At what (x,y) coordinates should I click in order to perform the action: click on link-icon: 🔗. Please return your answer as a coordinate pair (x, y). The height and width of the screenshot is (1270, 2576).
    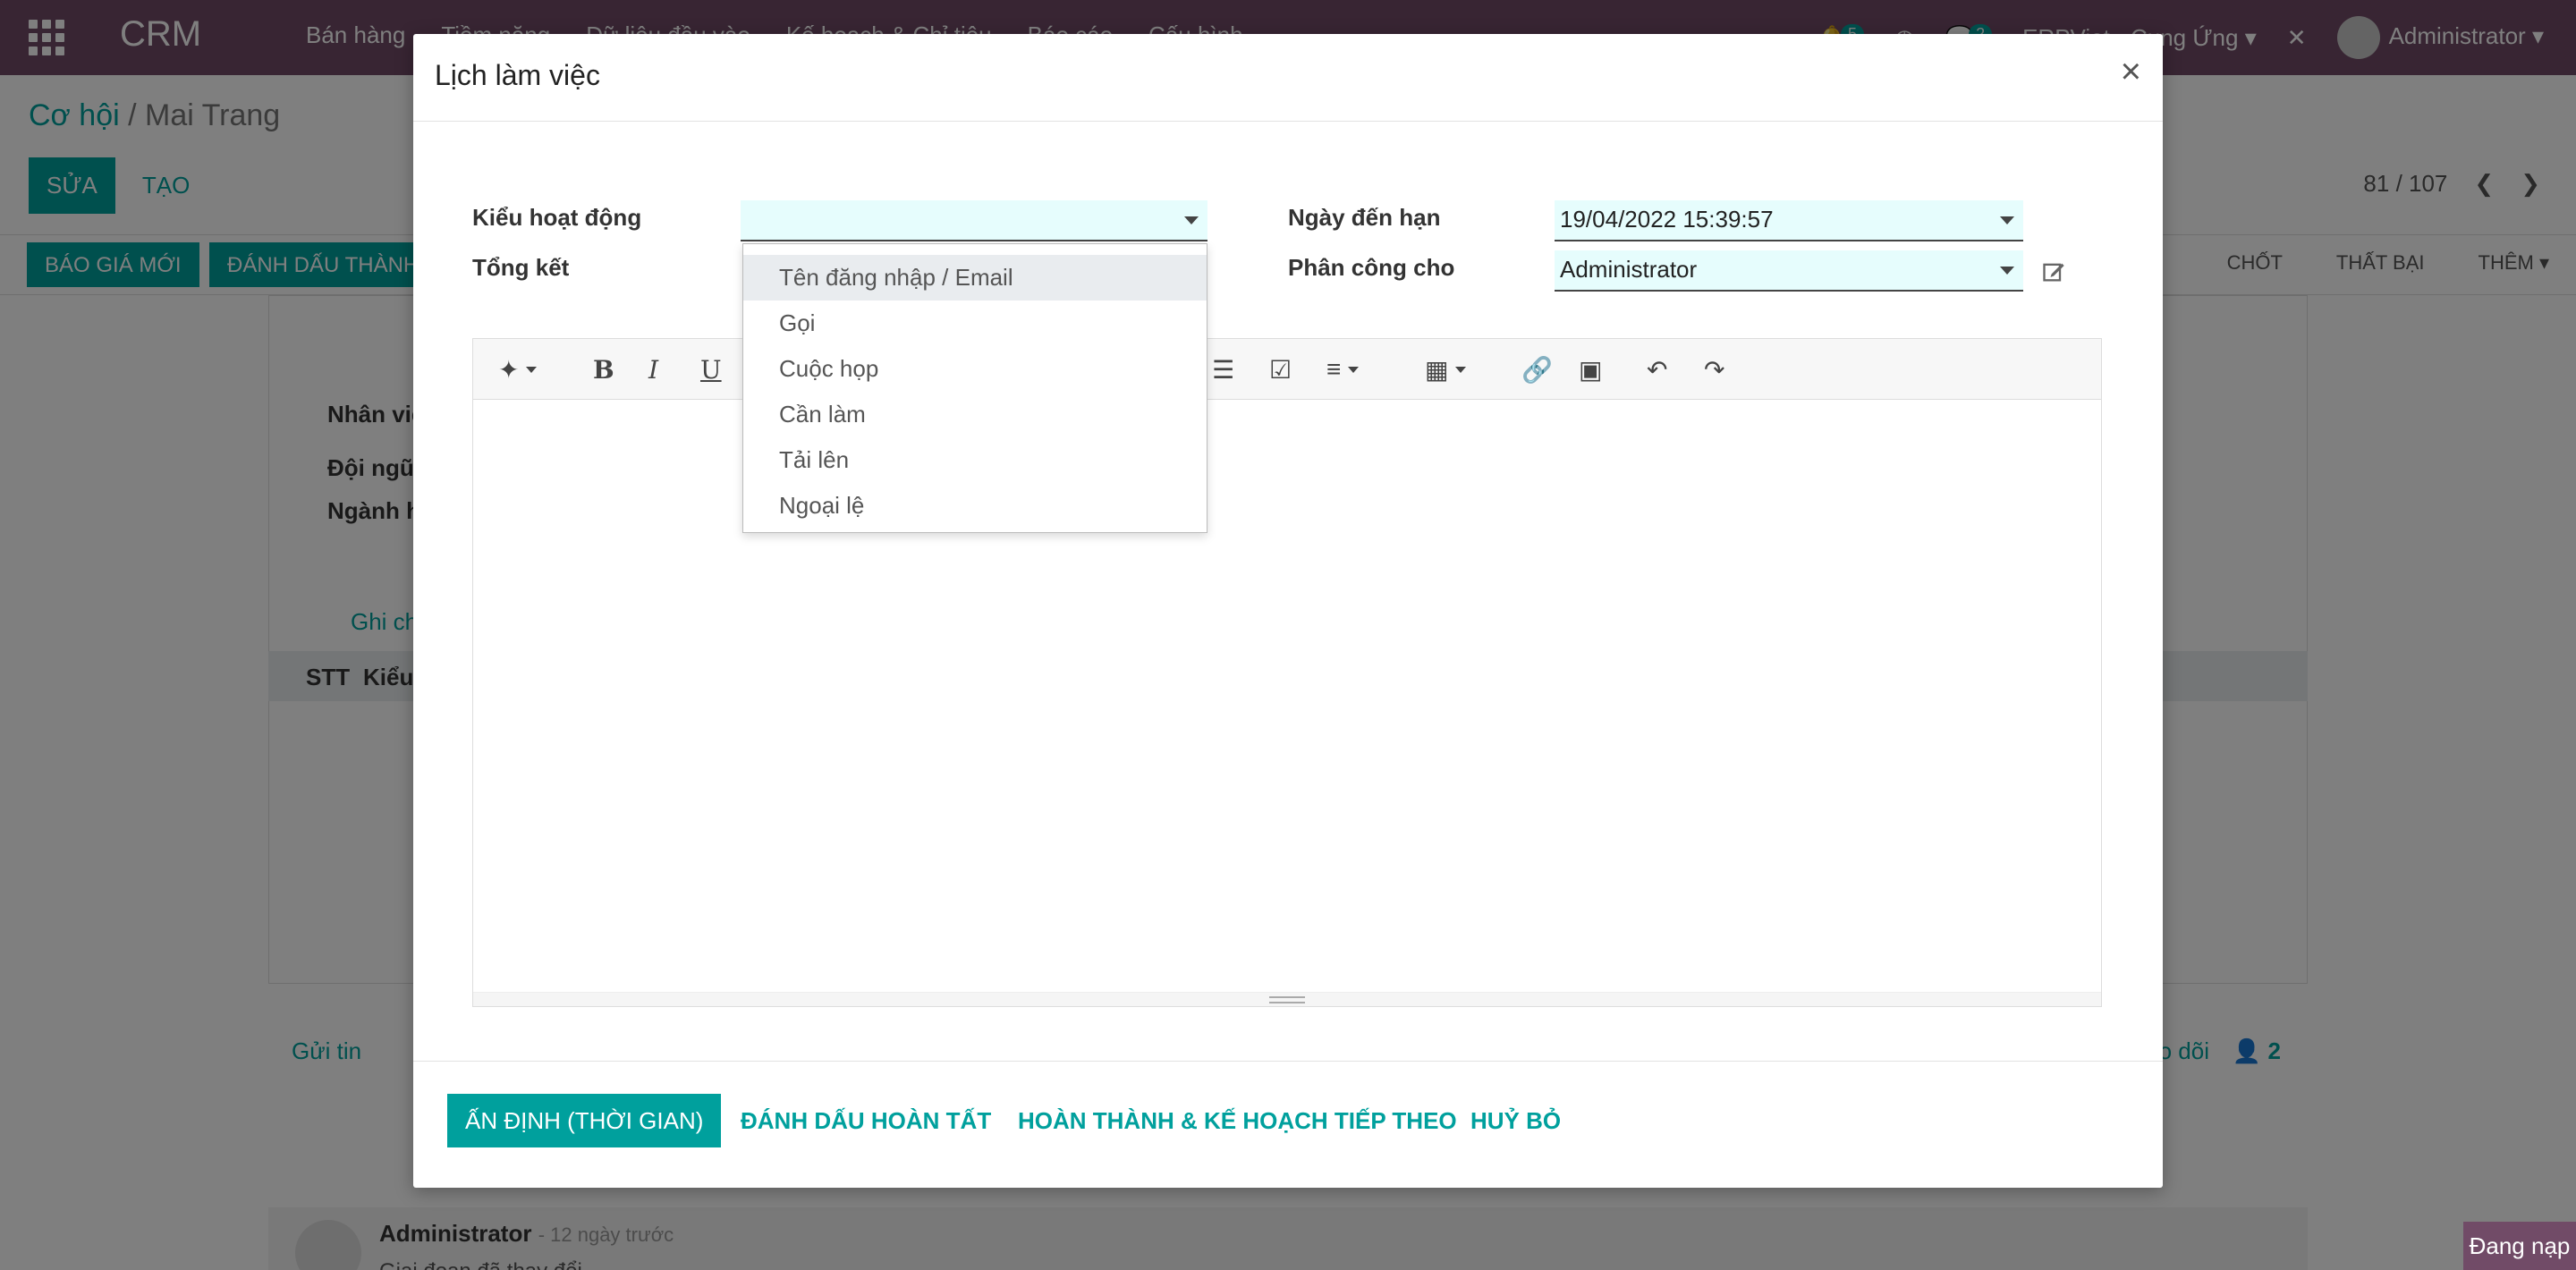
    Looking at the image, I should click on (1537, 369).